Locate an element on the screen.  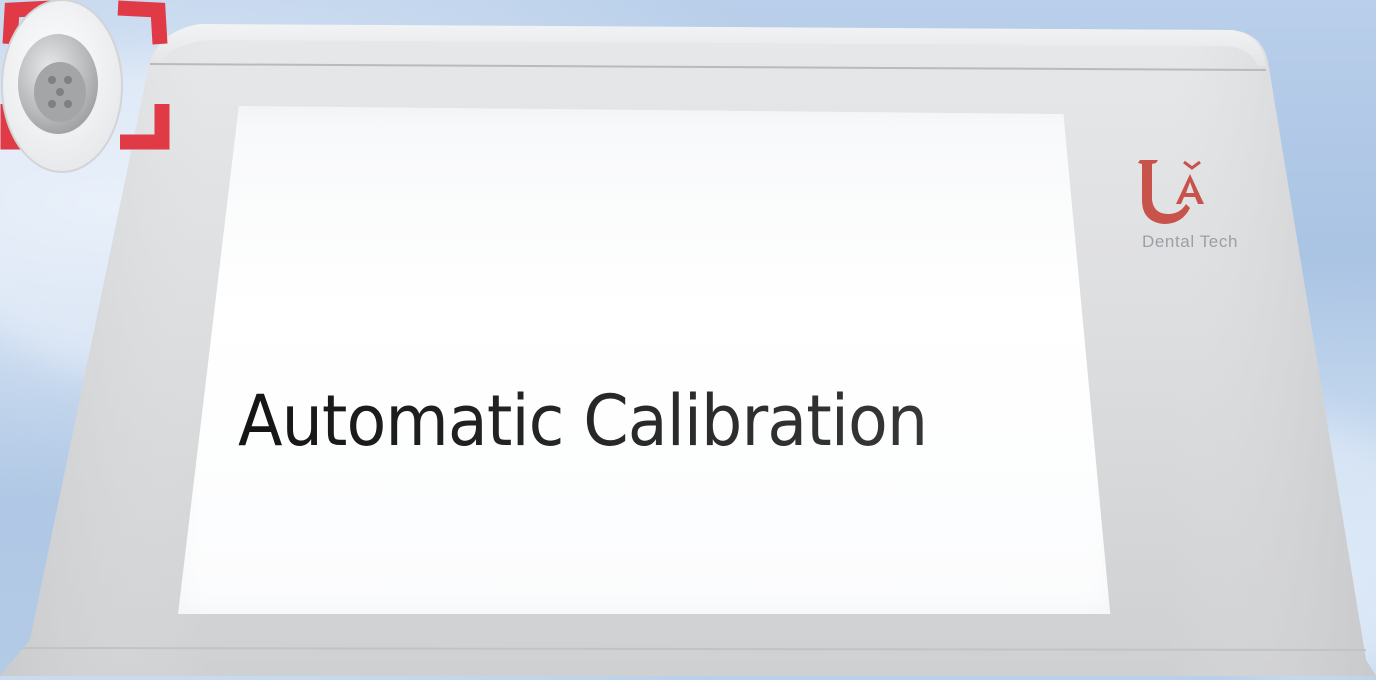
brand-name: Dental Tech is located at coordinates (1190, 241).